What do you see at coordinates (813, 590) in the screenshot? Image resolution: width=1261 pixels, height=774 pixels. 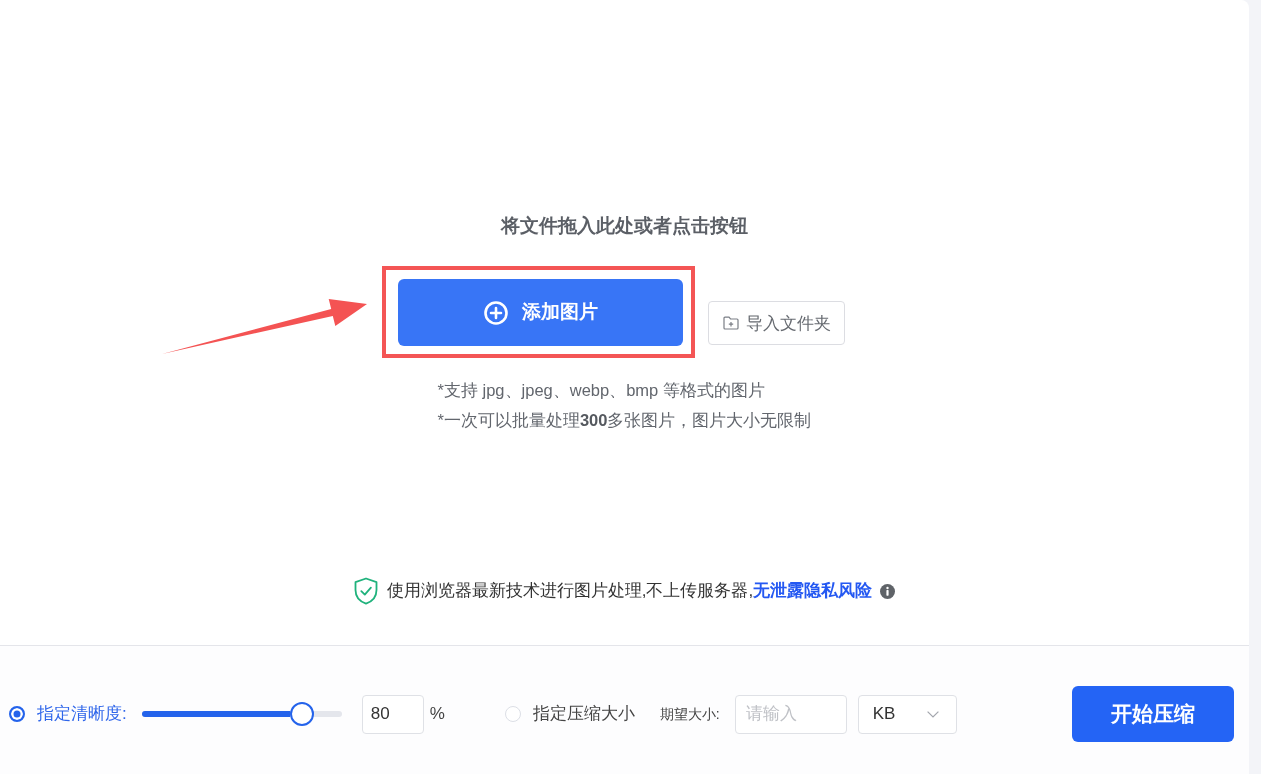 I see `privacy-link: 无泄露隐私风险` at bounding box center [813, 590].